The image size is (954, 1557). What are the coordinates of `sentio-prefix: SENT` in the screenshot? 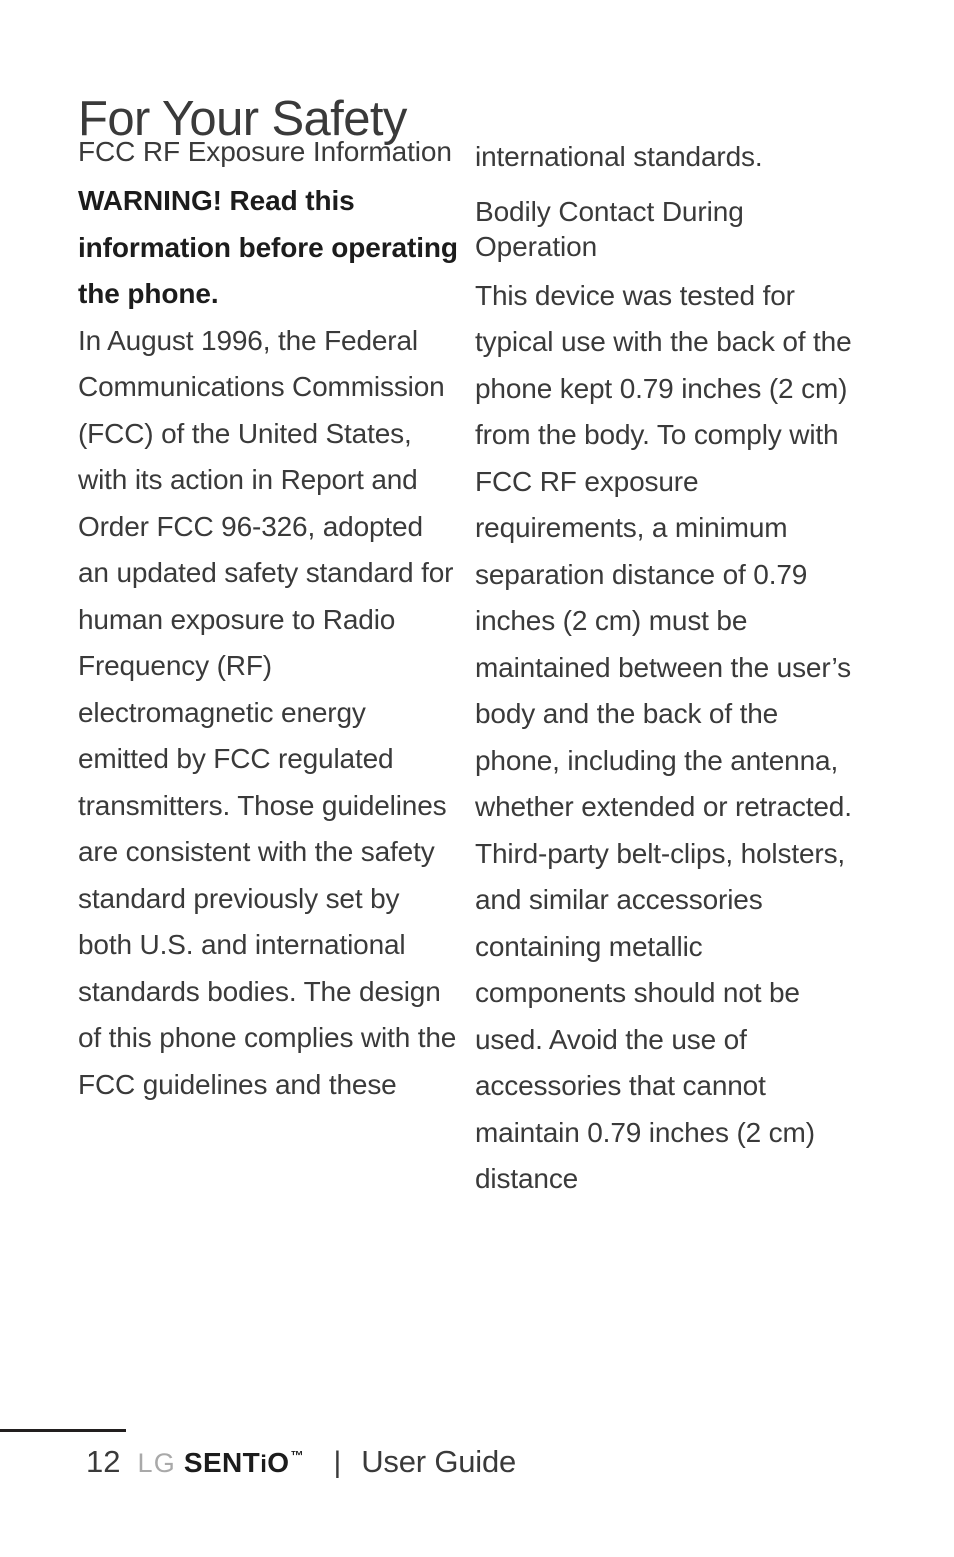 It's located at (222, 1462).